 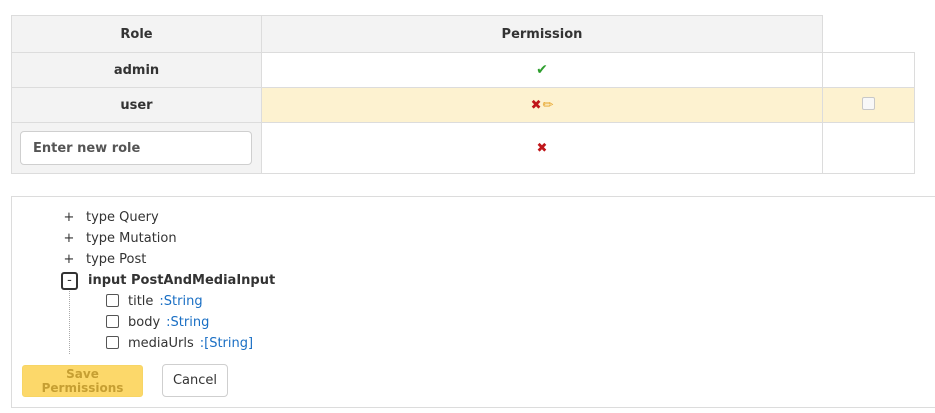 What do you see at coordinates (868, 148) in the screenshot?
I see `extra-cell-new-role` at bounding box center [868, 148].